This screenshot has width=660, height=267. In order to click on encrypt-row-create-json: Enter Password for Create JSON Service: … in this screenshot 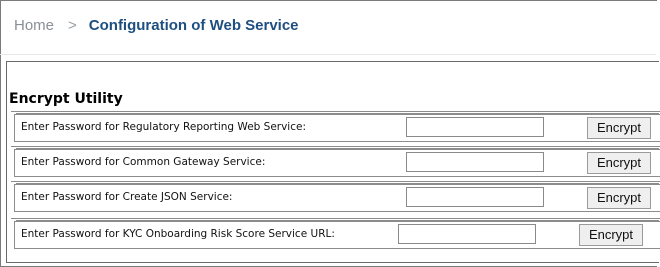, I will do `click(335, 196)`.